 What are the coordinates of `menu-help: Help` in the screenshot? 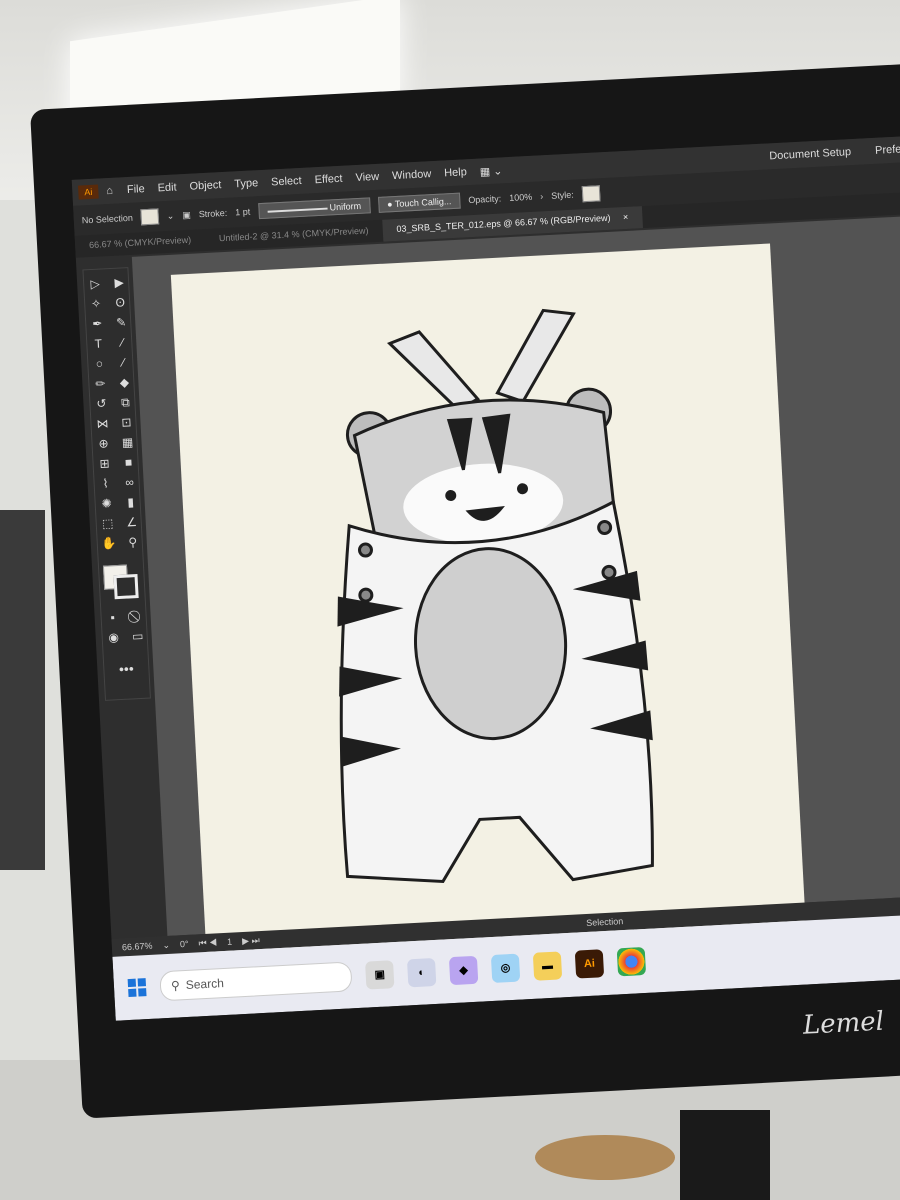 It's located at (455, 172).